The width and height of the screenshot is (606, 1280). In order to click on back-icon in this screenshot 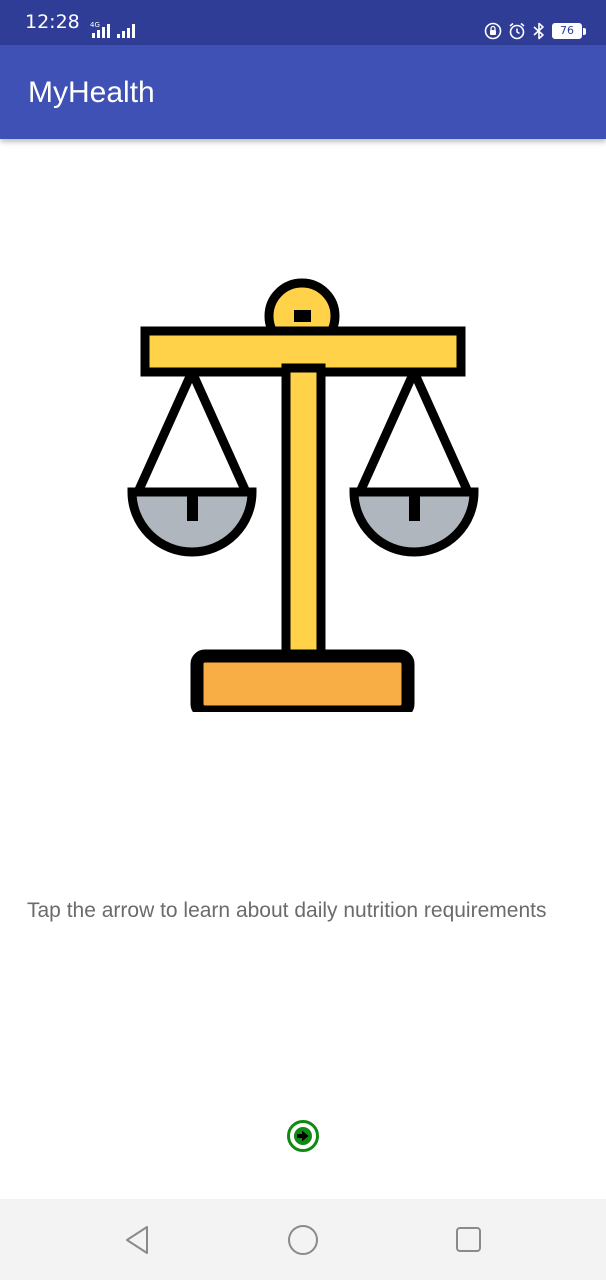, I will do `click(138, 1240)`.